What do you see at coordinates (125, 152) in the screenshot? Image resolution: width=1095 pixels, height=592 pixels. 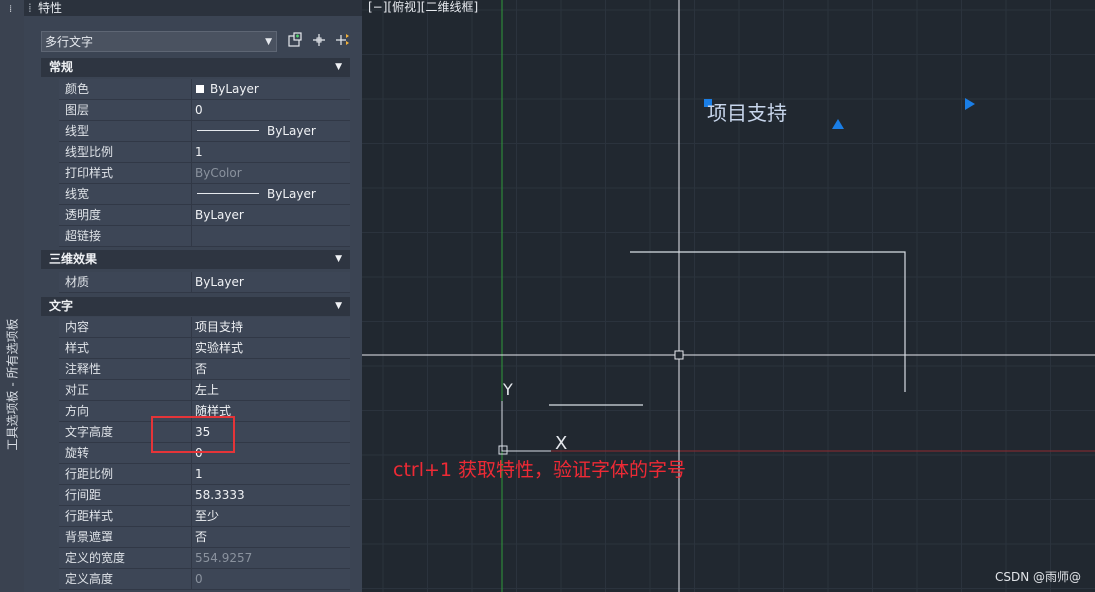 I see `property-name: 线型比例` at bounding box center [125, 152].